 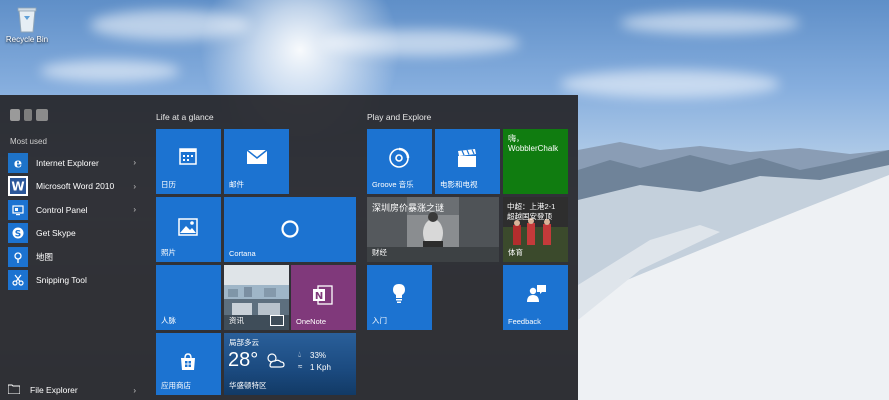 I want to click on most-used-heading: Most used, so click(x=28, y=141).